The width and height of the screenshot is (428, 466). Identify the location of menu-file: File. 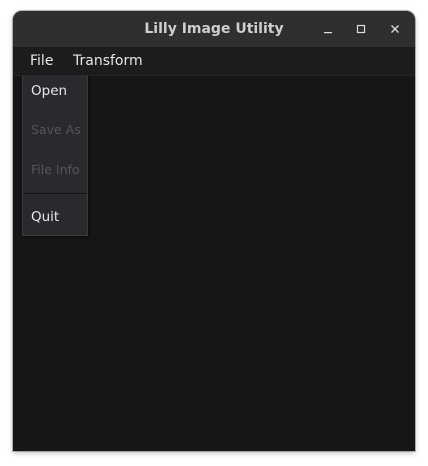
(41, 61).